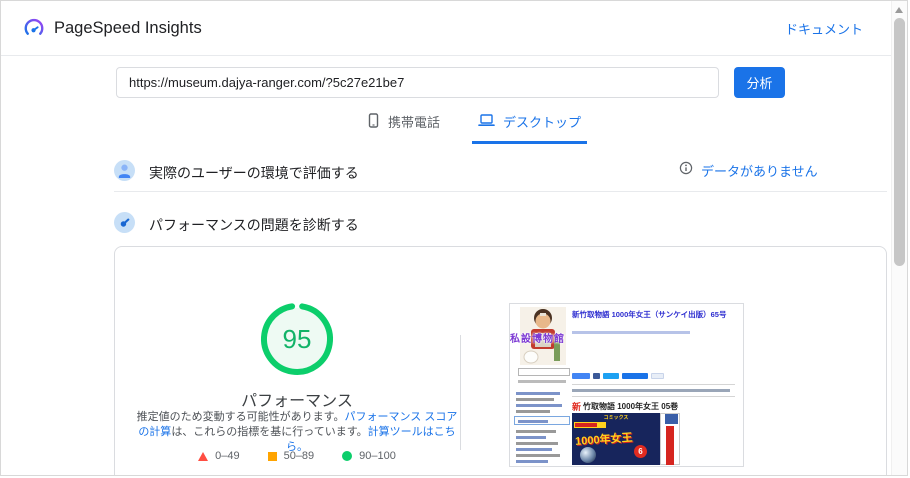 The height and width of the screenshot is (478, 910). I want to click on article-heading-text: 竹取物語 1000年女王 05巻, so click(631, 406).